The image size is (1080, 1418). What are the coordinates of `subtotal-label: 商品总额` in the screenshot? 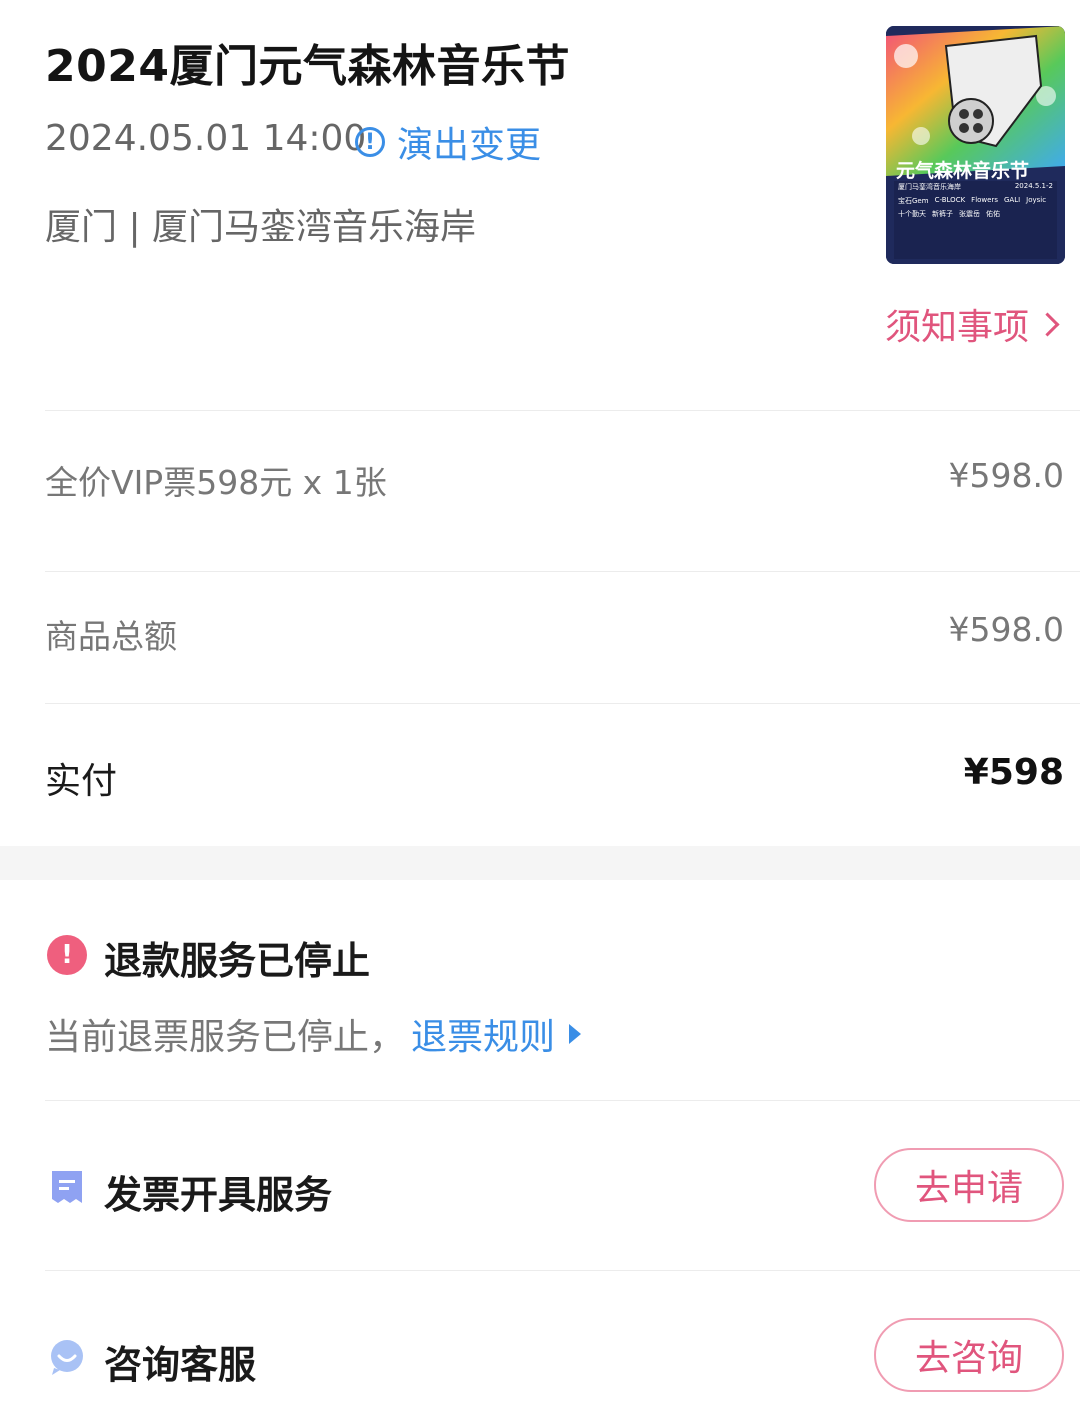 It's located at (111, 636).